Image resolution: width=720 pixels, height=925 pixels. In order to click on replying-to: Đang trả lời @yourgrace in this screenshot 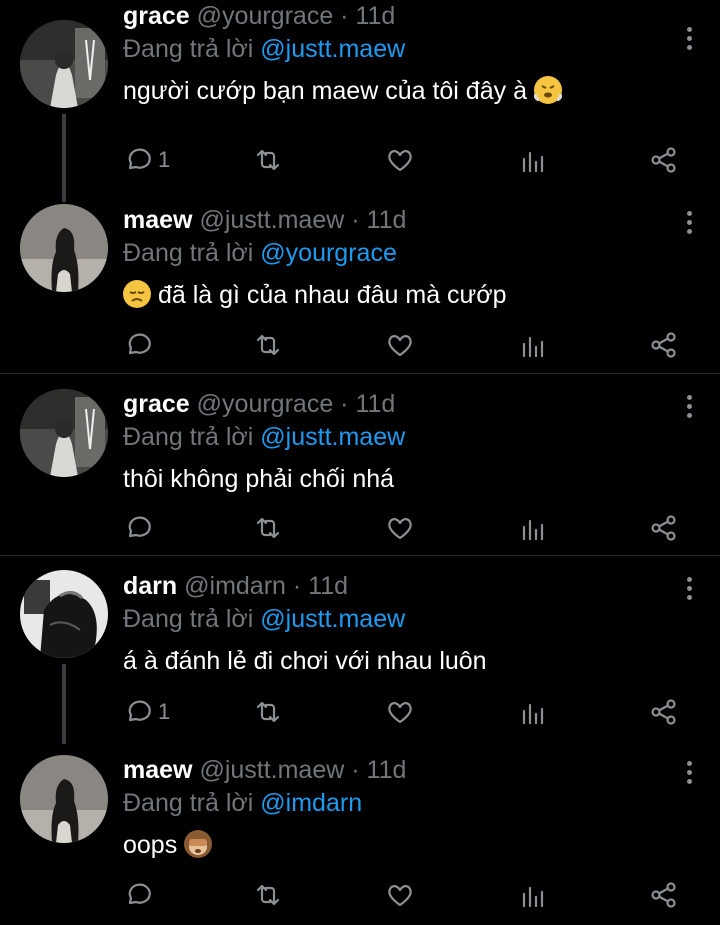, I will do `click(397, 253)`.